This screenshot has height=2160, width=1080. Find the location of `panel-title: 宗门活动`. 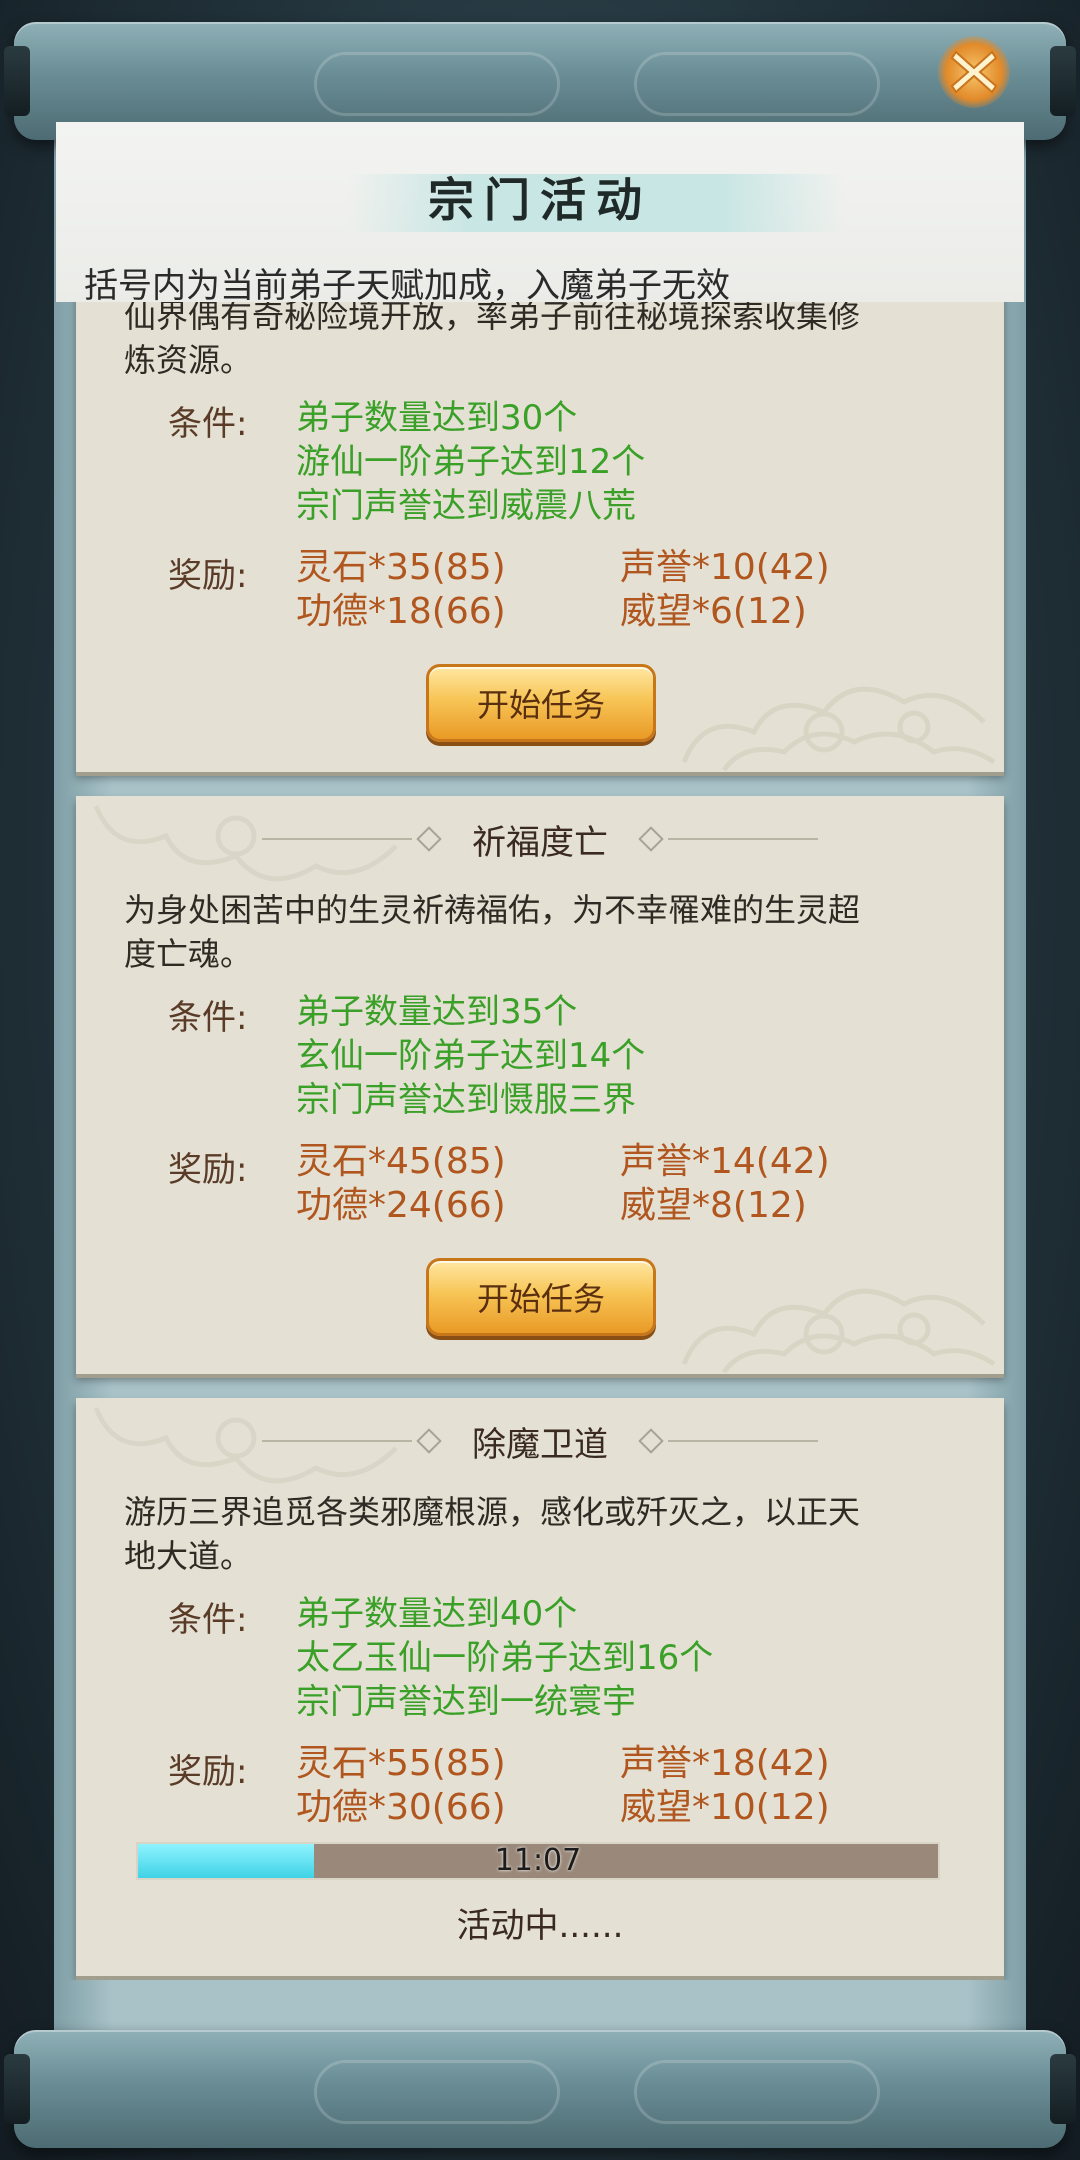

panel-title: 宗门活动 is located at coordinates (540, 200).